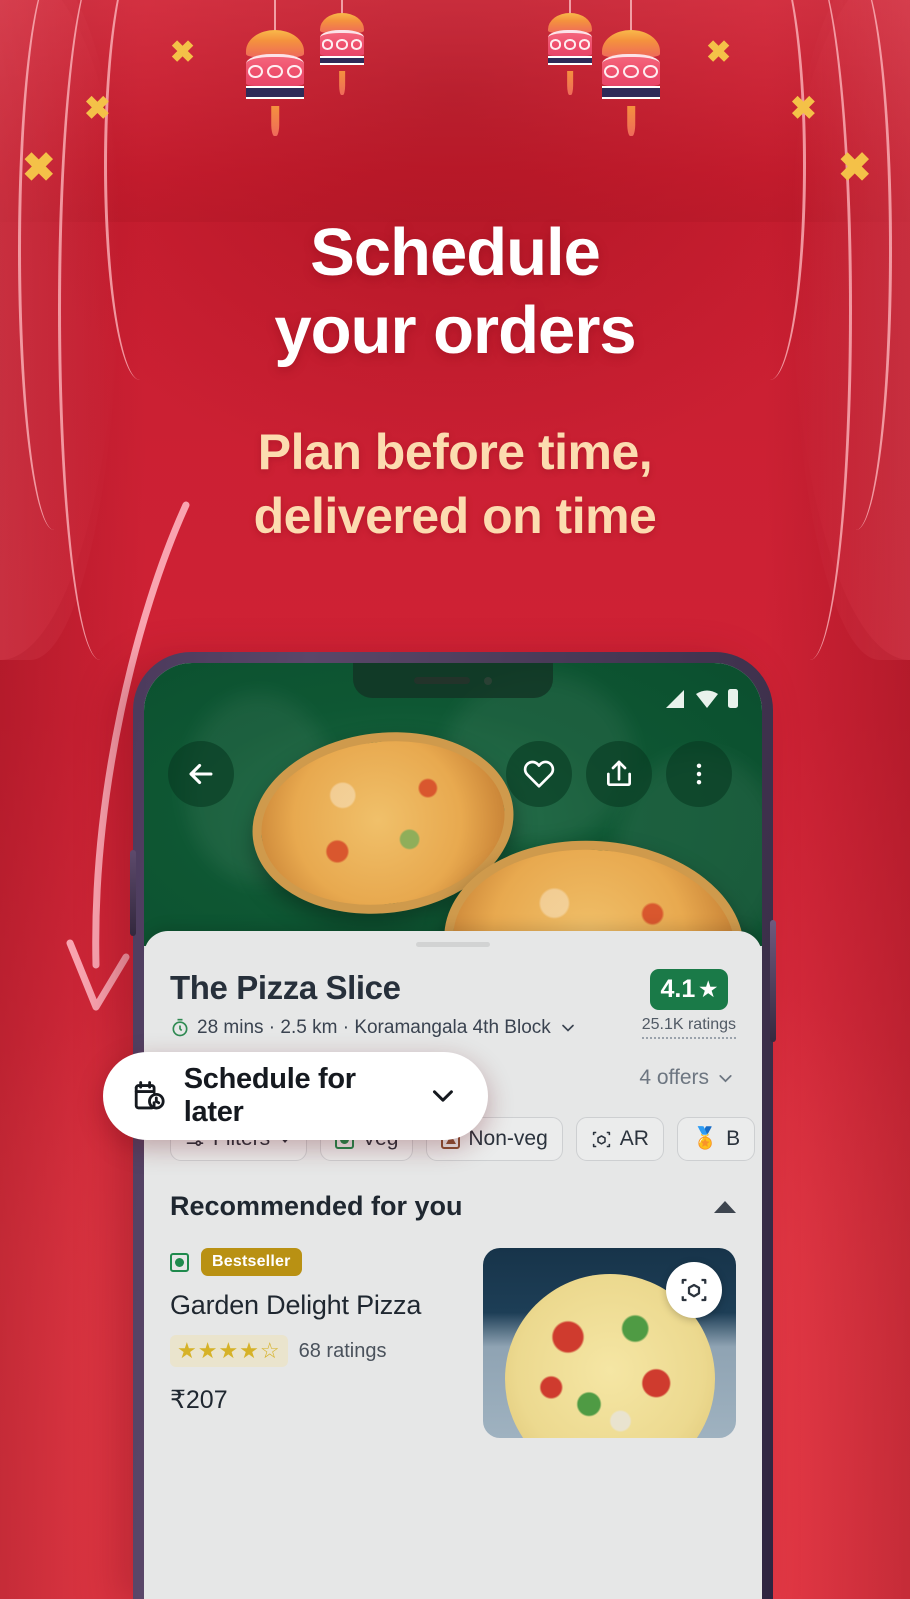  What do you see at coordinates (179, 1262) in the screenshot?
I see `veg-mark-icon` at bounding box center [179, 1262].